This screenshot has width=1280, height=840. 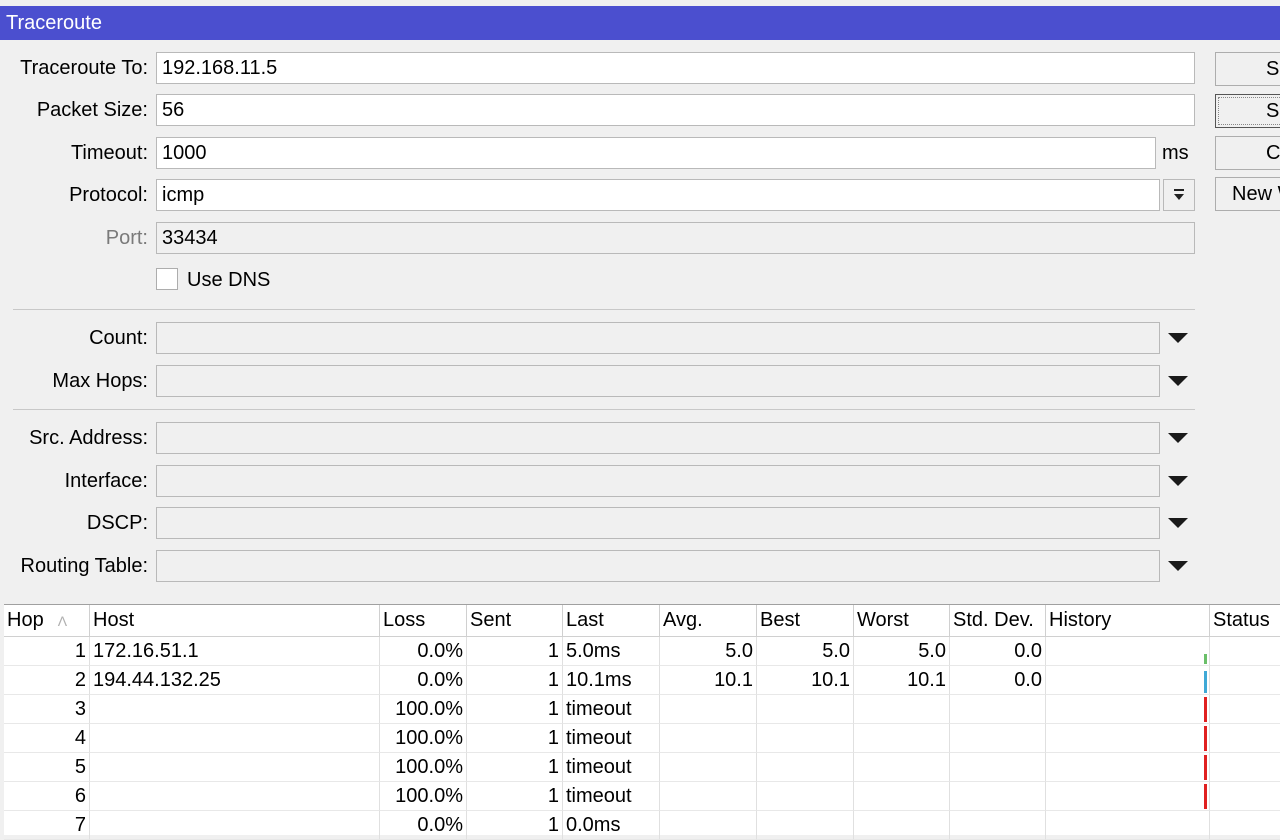 I want to click on use-dns-checkbox, so click(x=167, y=279).